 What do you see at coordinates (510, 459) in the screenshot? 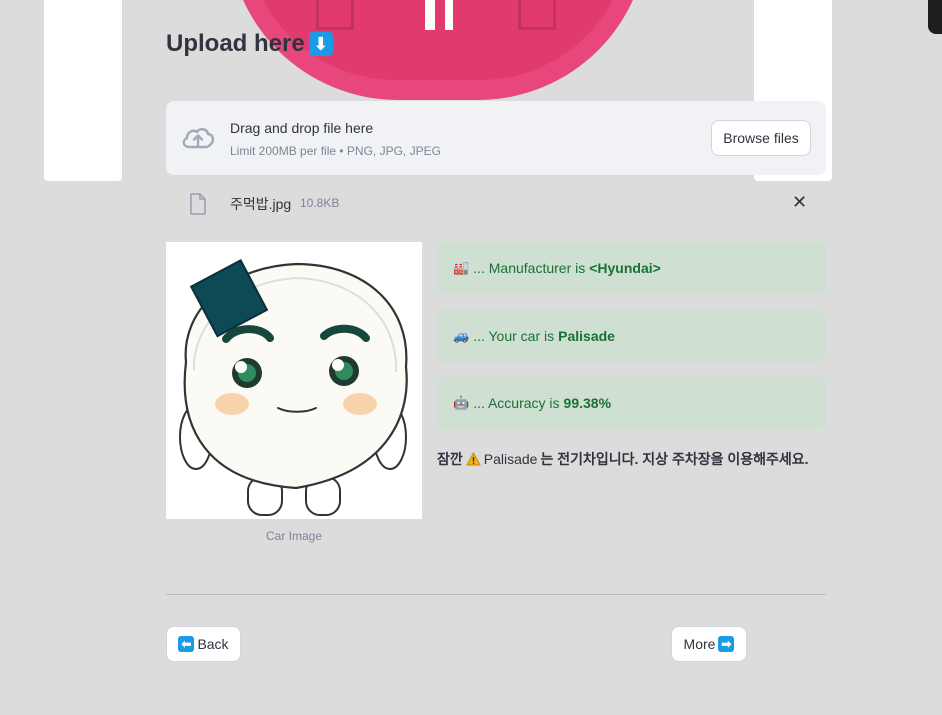
I see `notice-car: Palisade` at bounding box center [510, 459].